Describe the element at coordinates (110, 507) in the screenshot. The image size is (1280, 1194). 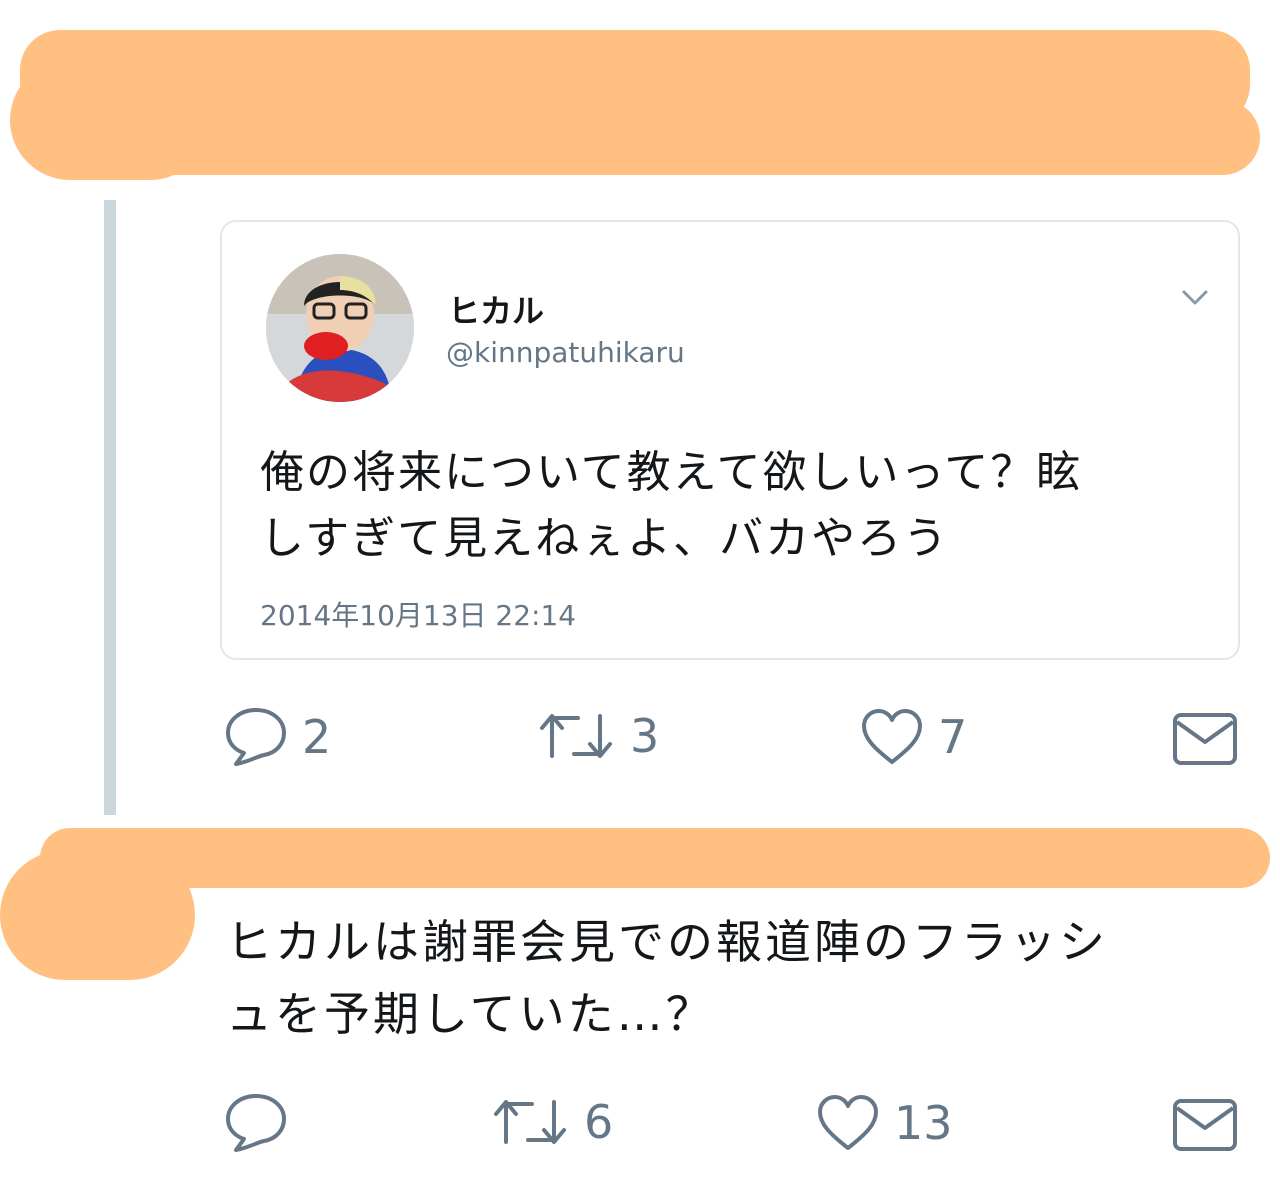
I see `thread-line` at that location.